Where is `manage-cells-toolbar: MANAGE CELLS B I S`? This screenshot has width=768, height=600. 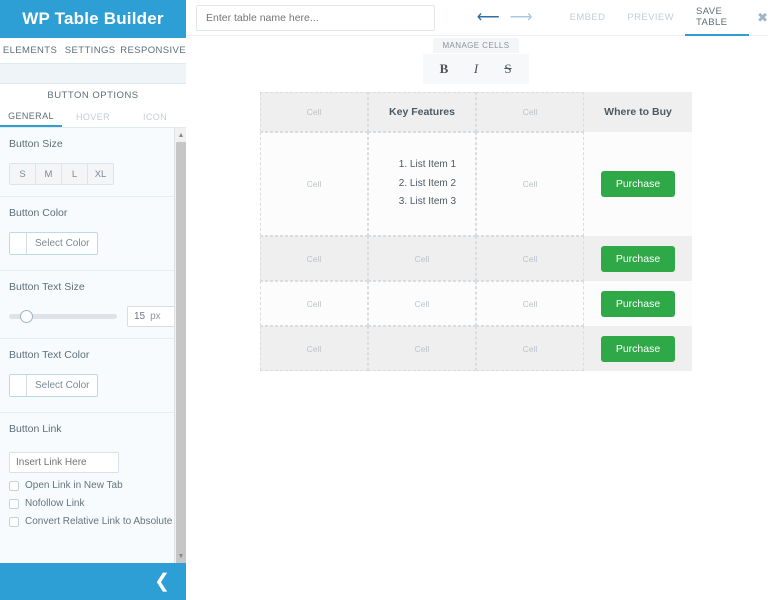 manage-cells-toolbar: MANAGE CELLS B I S is located at coordinates (476, 61).